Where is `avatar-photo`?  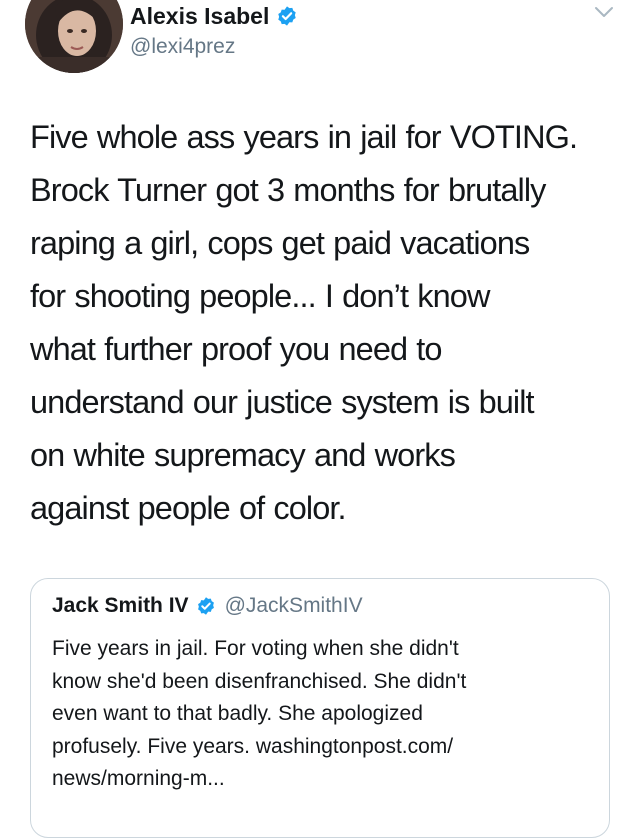
avatar-photo is located at coordinates (74, 36).